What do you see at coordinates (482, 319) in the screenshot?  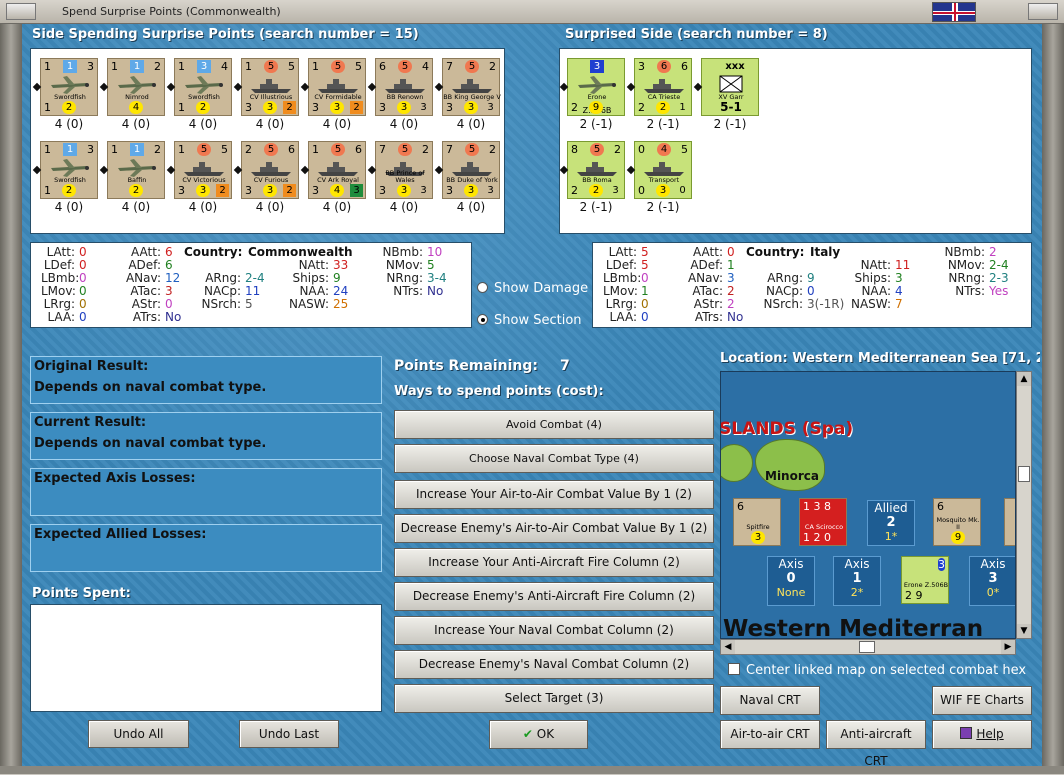 I see `radio-button-selected` at bounding box center [482, 319].